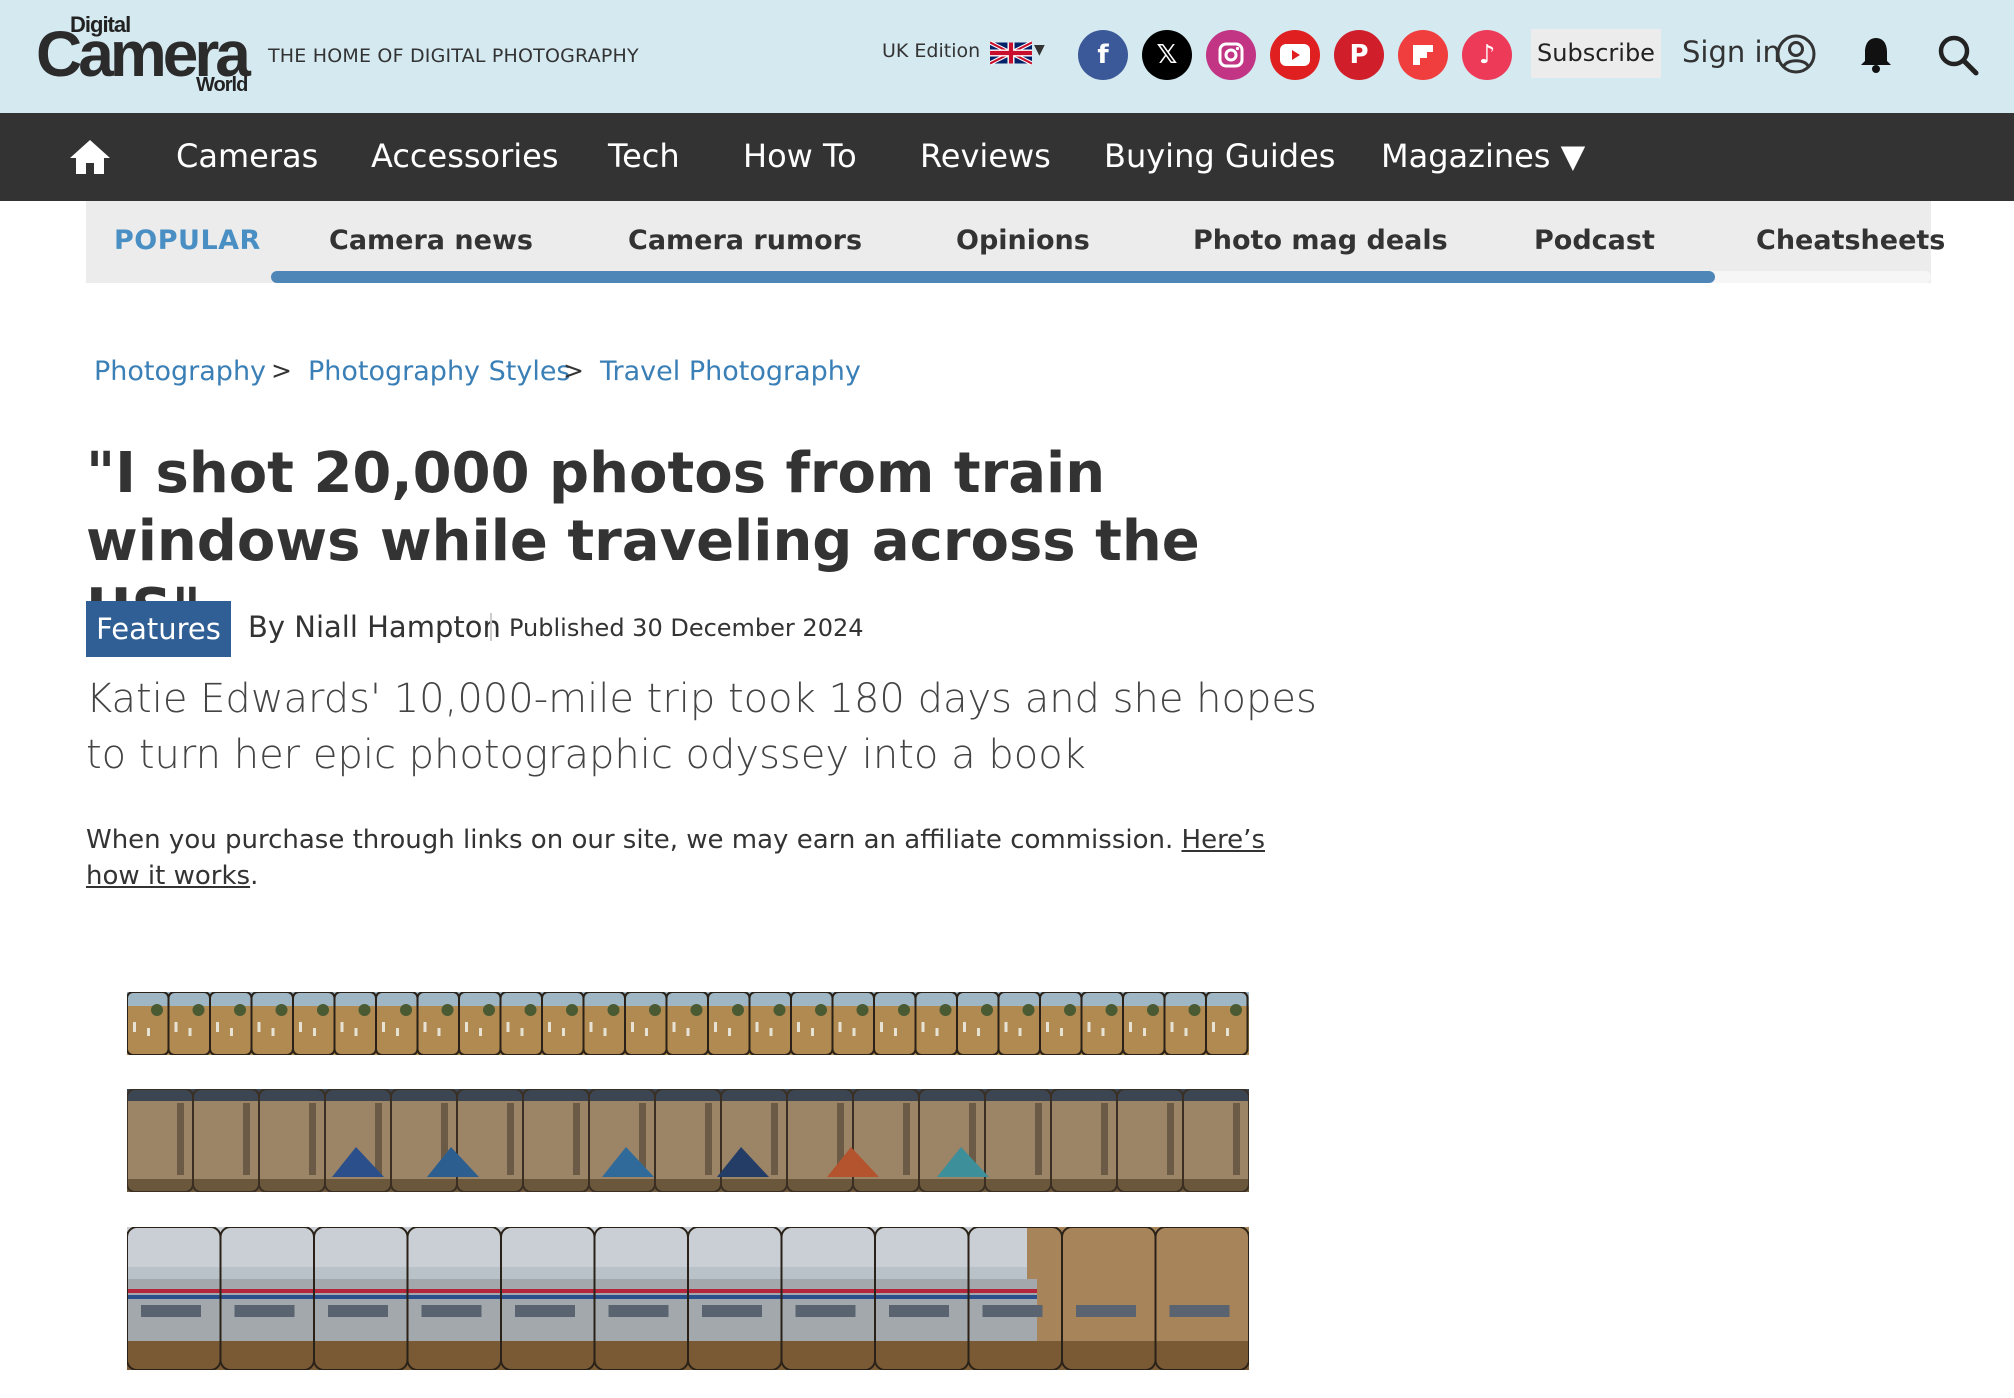  Describe the element at coordinates (688, 1095) in the screenshot. I see `wall-top` at that location.